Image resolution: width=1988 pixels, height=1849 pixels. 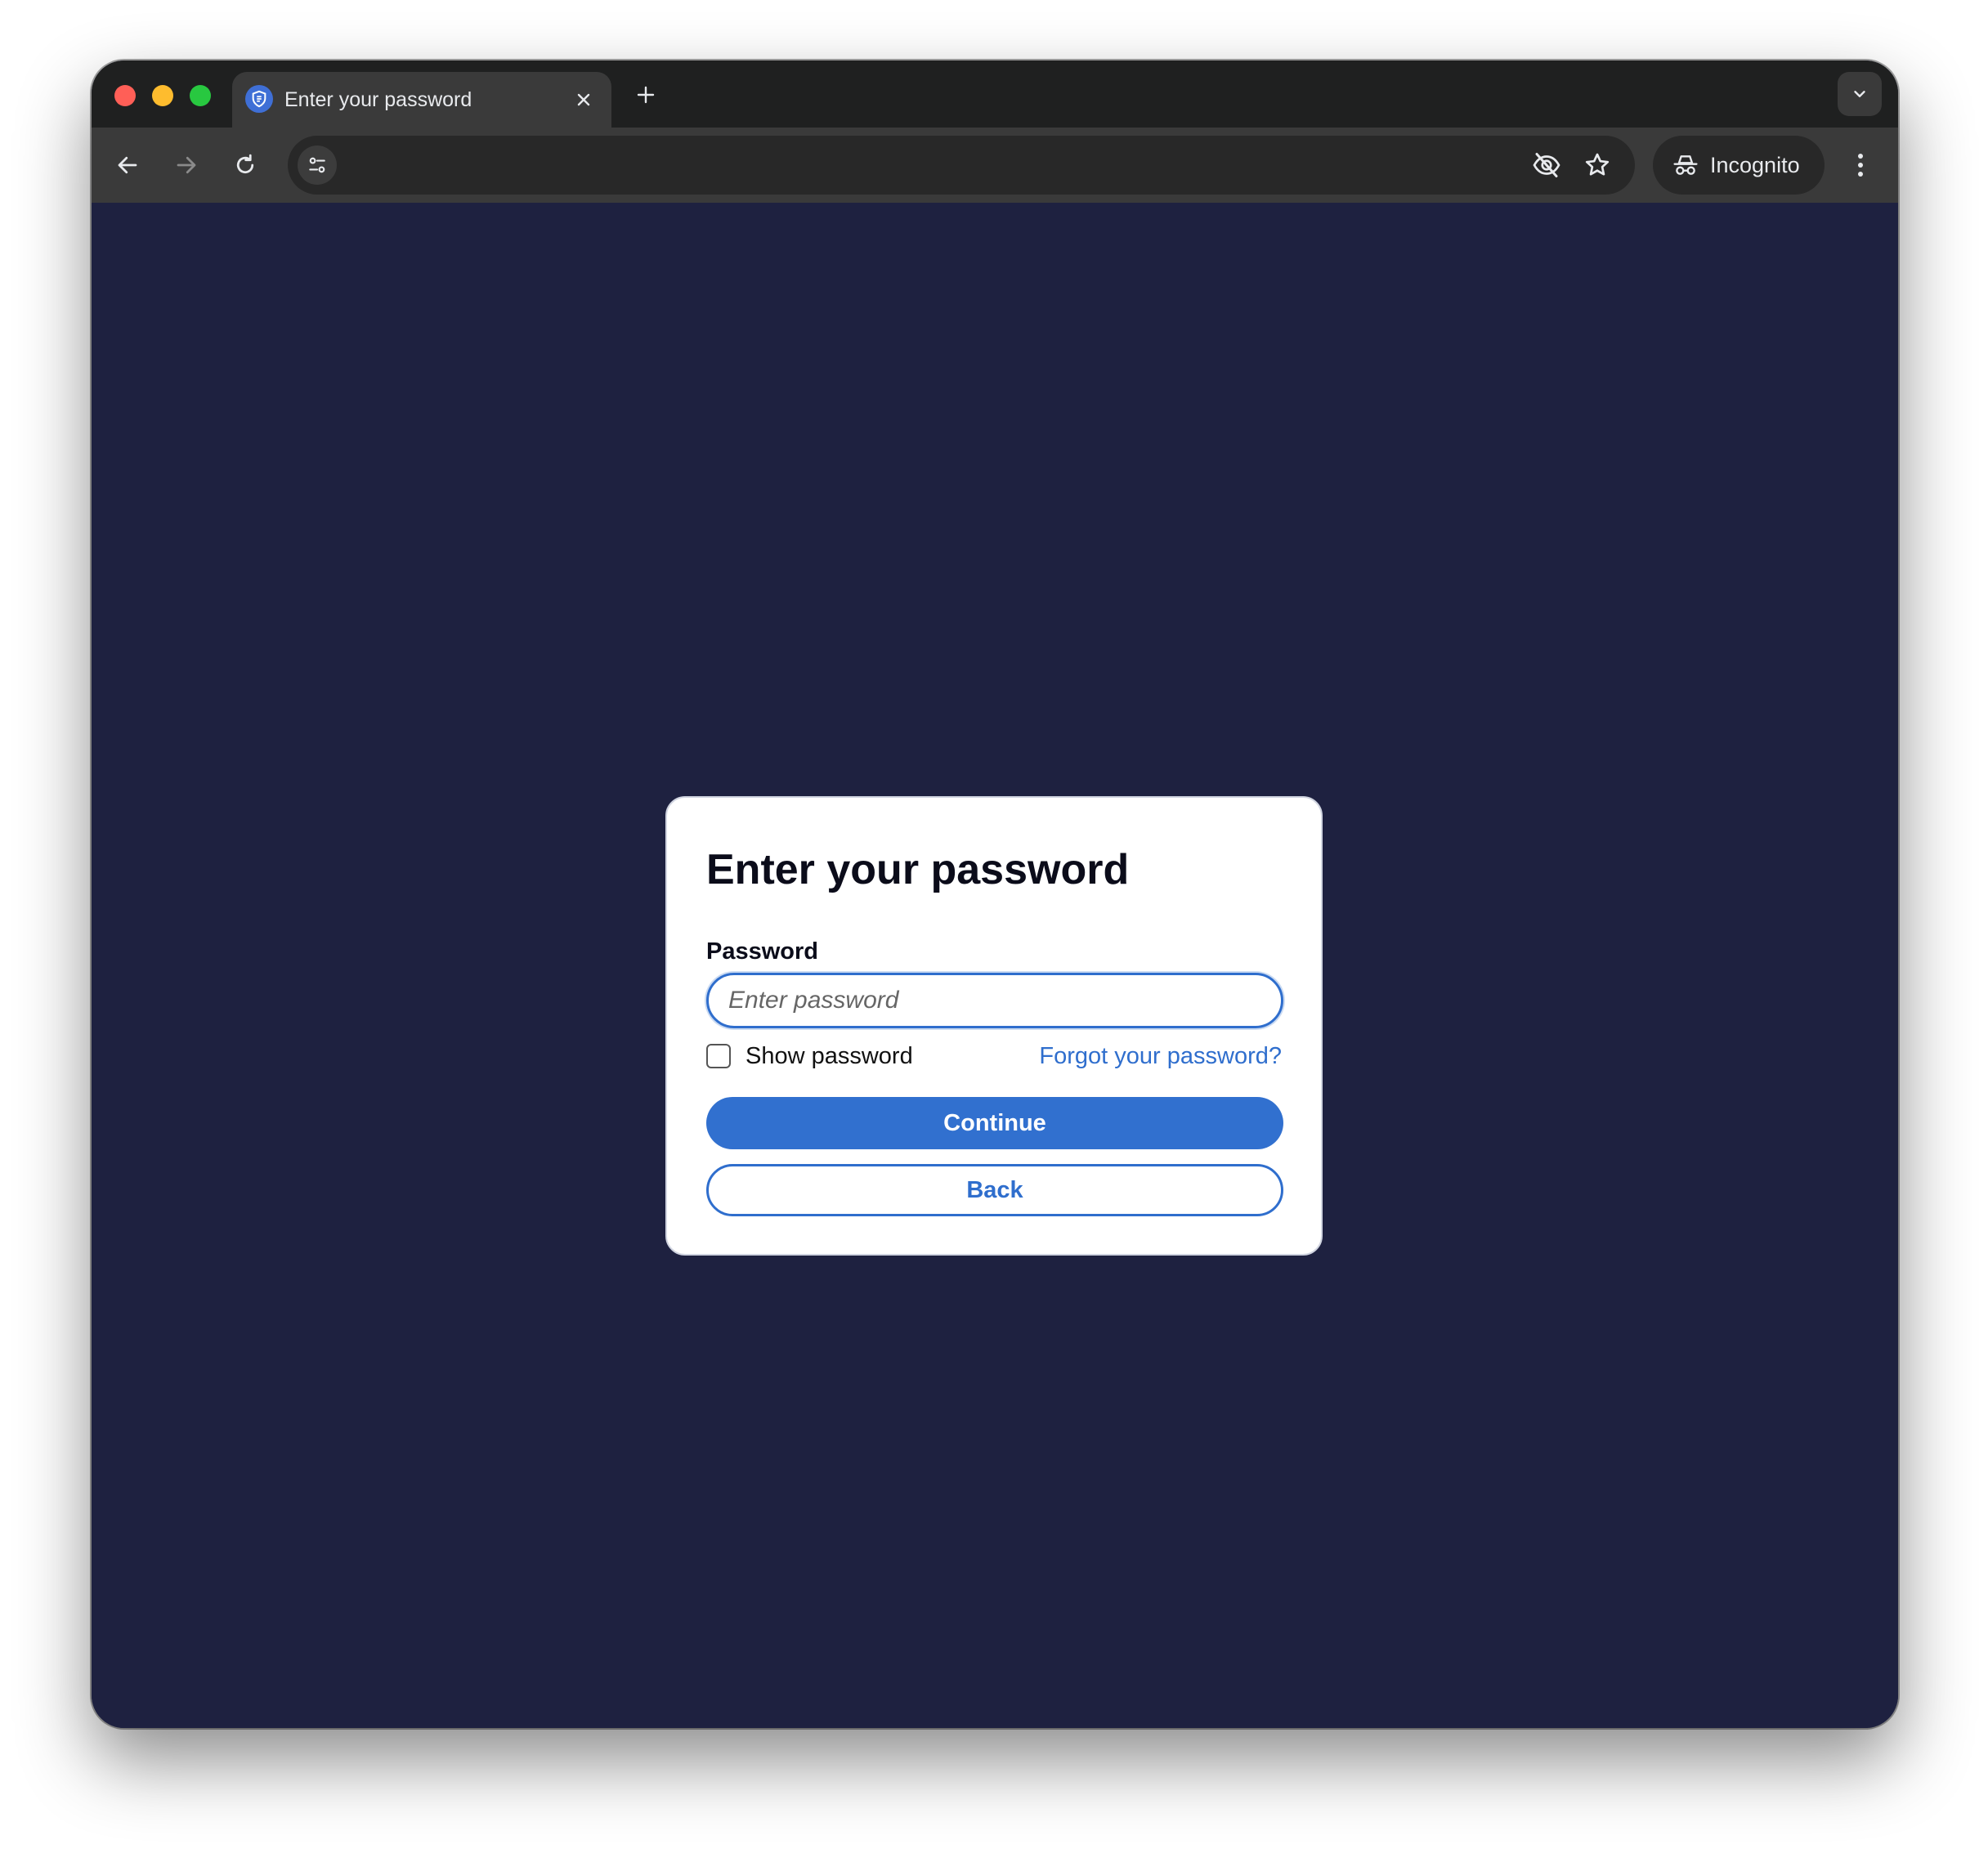 I want to click on tune-icon, so click(x=318, y=165).